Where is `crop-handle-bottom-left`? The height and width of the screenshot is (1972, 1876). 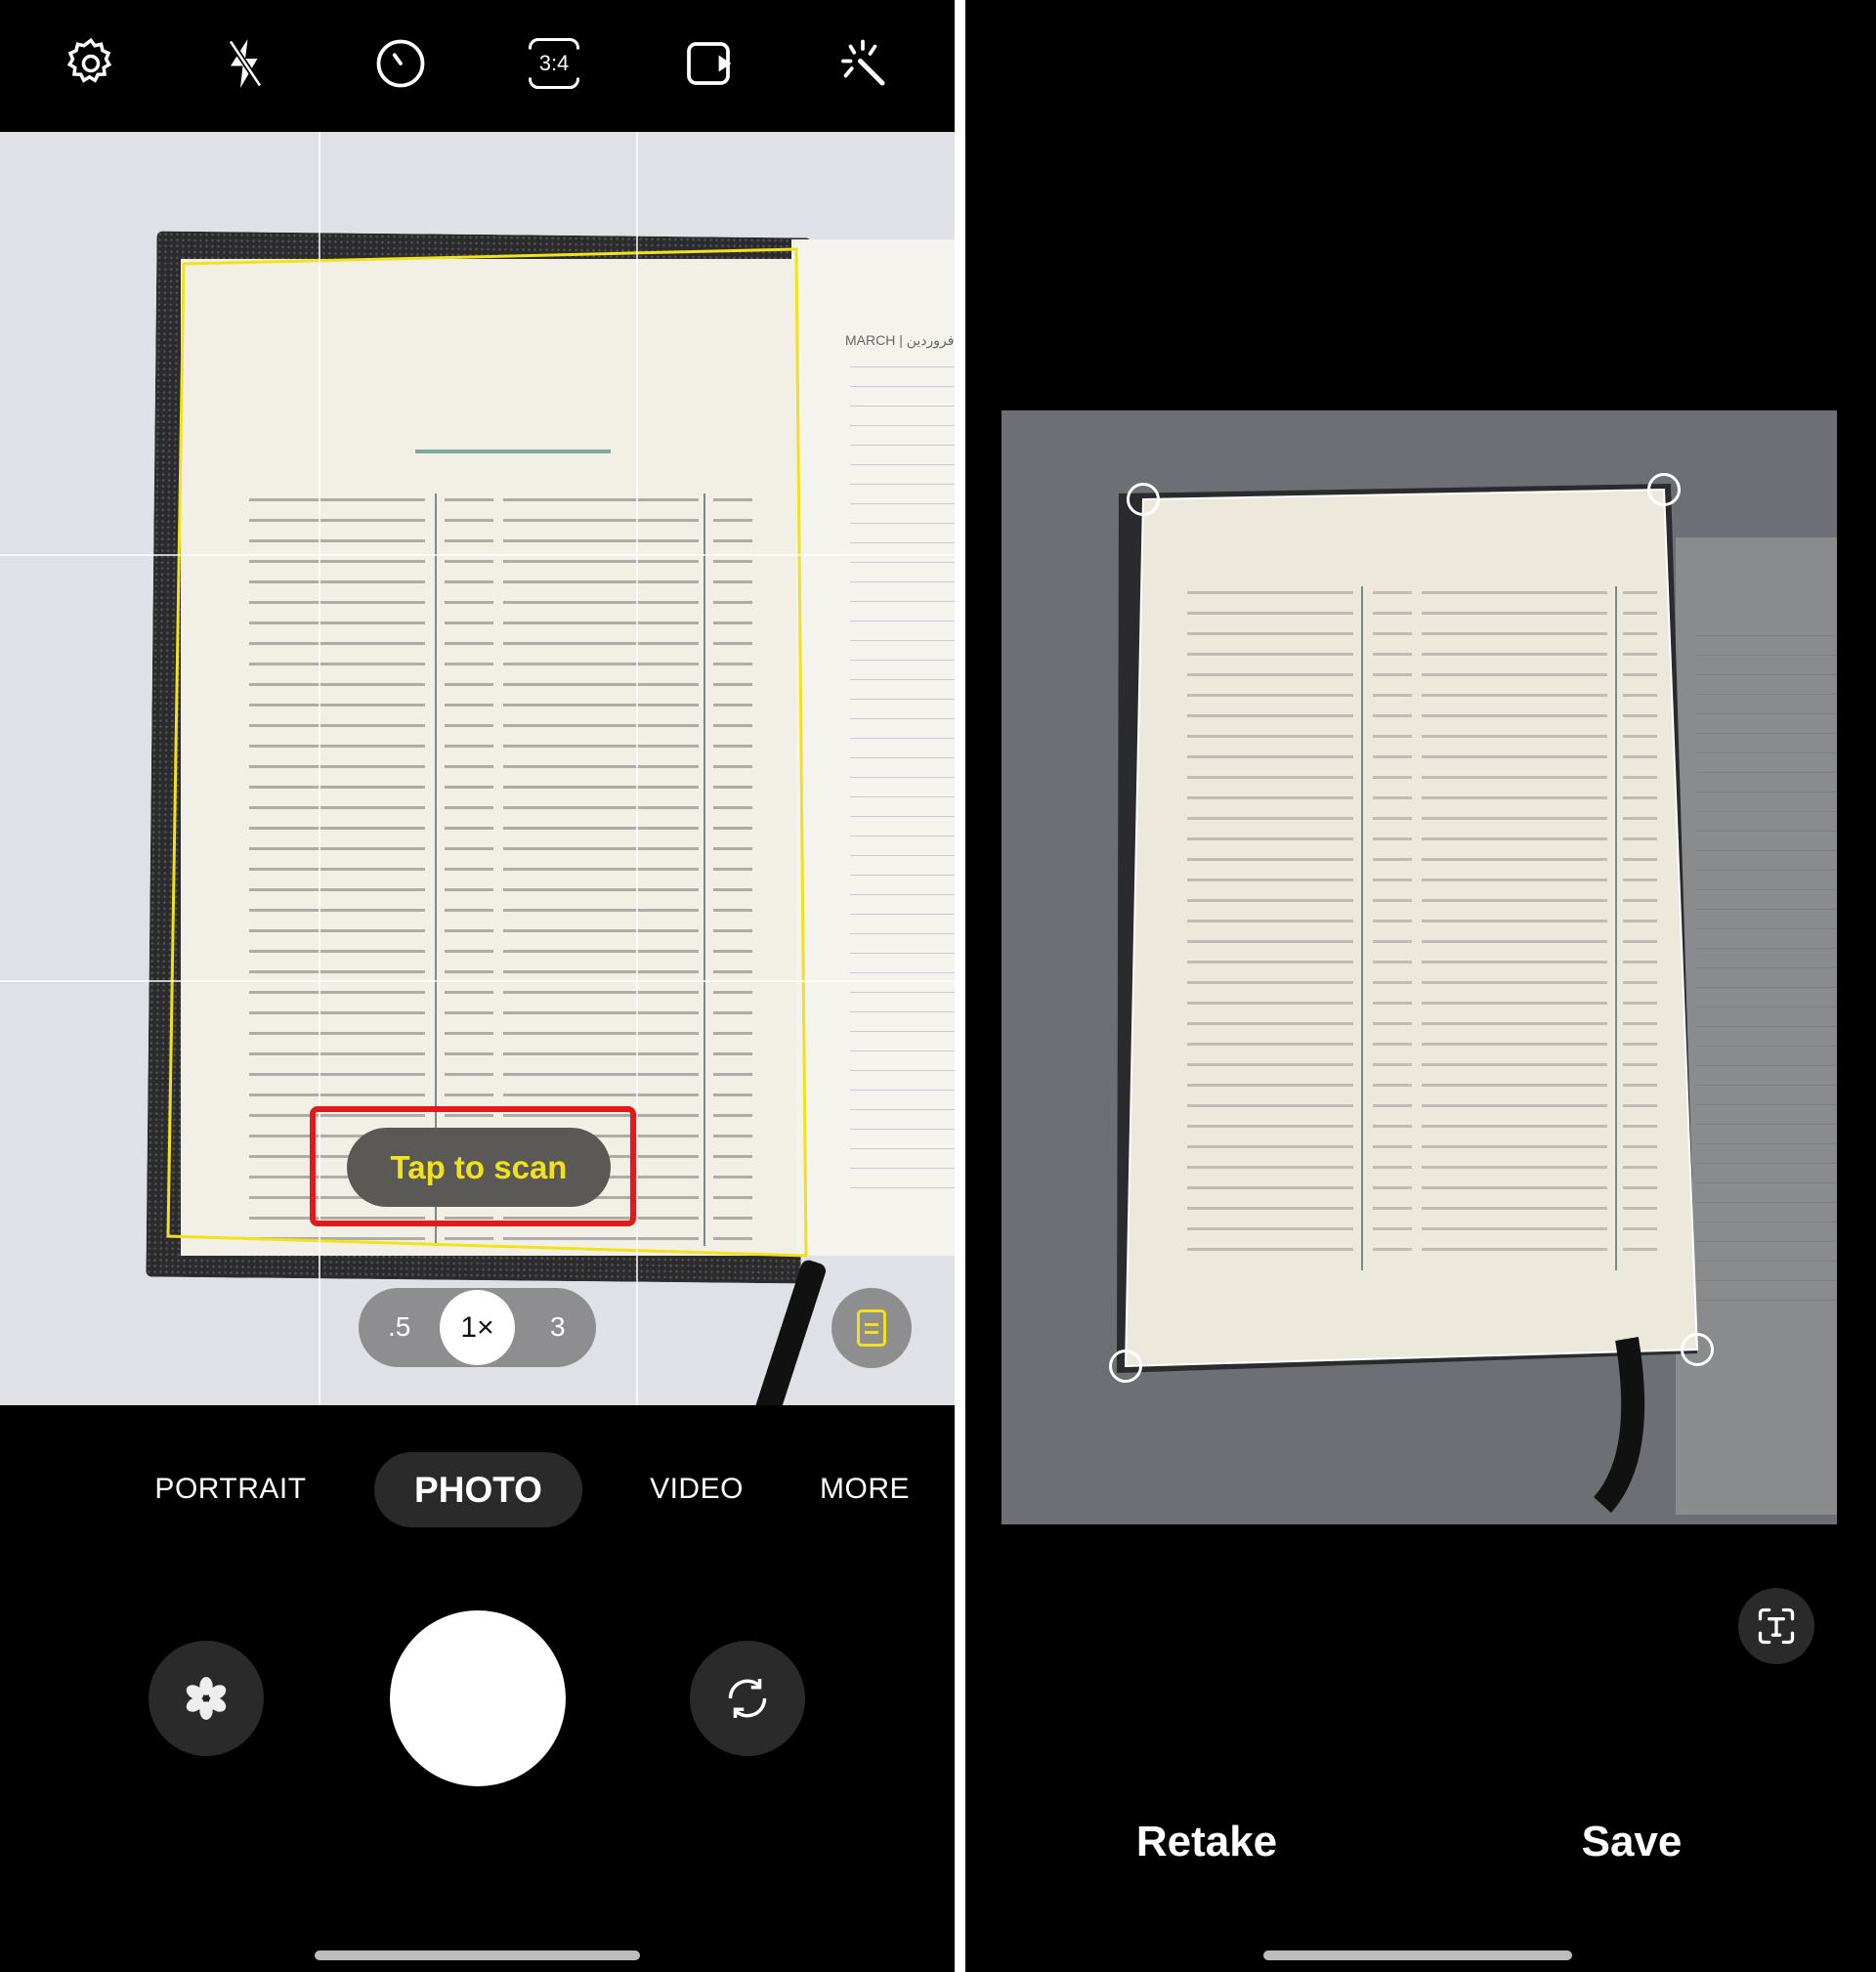 crop-handle-bottom-left is located at coordinates (1125, 1366).